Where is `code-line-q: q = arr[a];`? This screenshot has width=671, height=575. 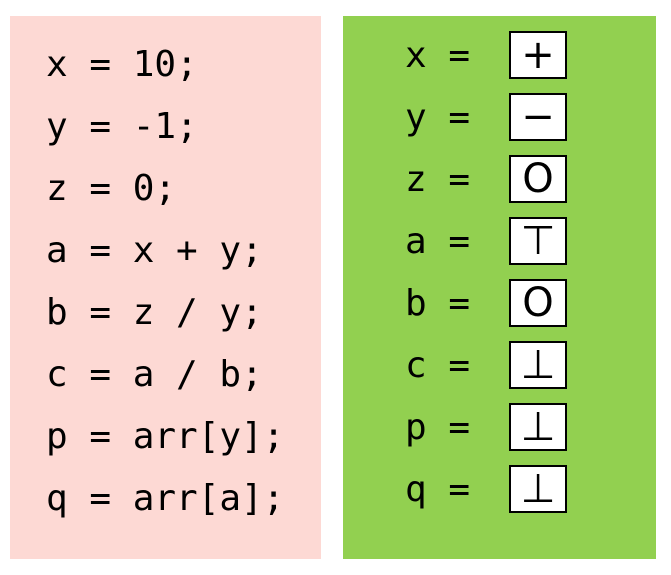
code-line-q: q = arr[a]; is located at coordinates (165, 498).